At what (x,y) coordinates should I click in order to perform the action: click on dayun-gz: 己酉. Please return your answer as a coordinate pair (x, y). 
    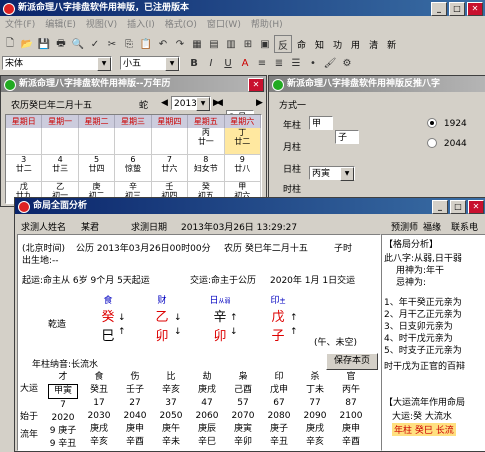
    Looking at the image, I should click on (243, 390).